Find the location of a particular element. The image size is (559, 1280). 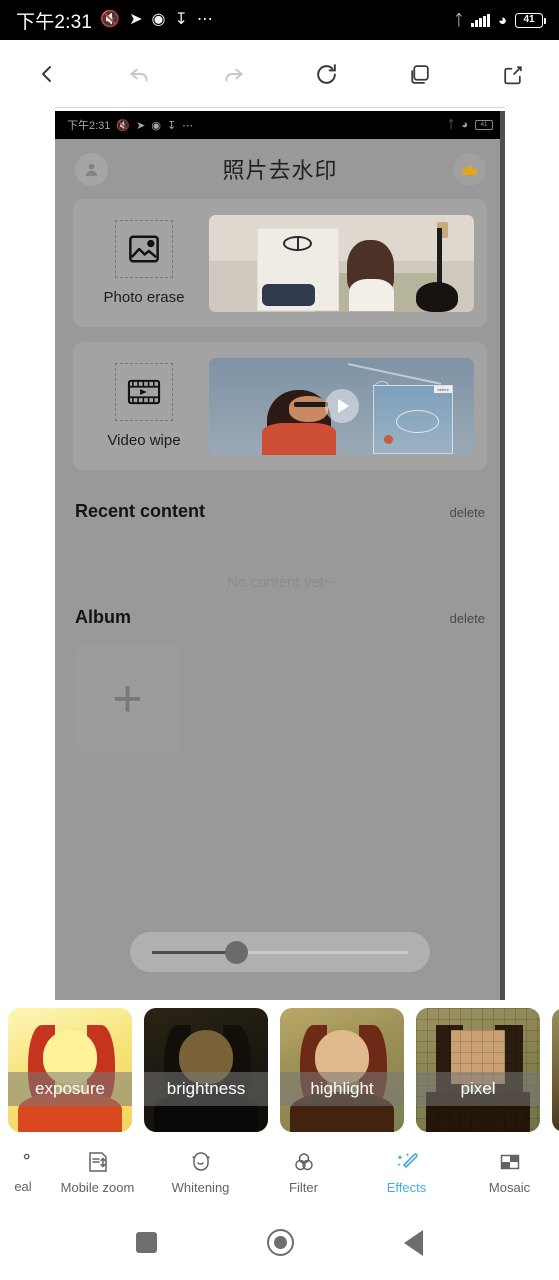

photo-erase-label: Photo erase is located at coordinates (144, 297).